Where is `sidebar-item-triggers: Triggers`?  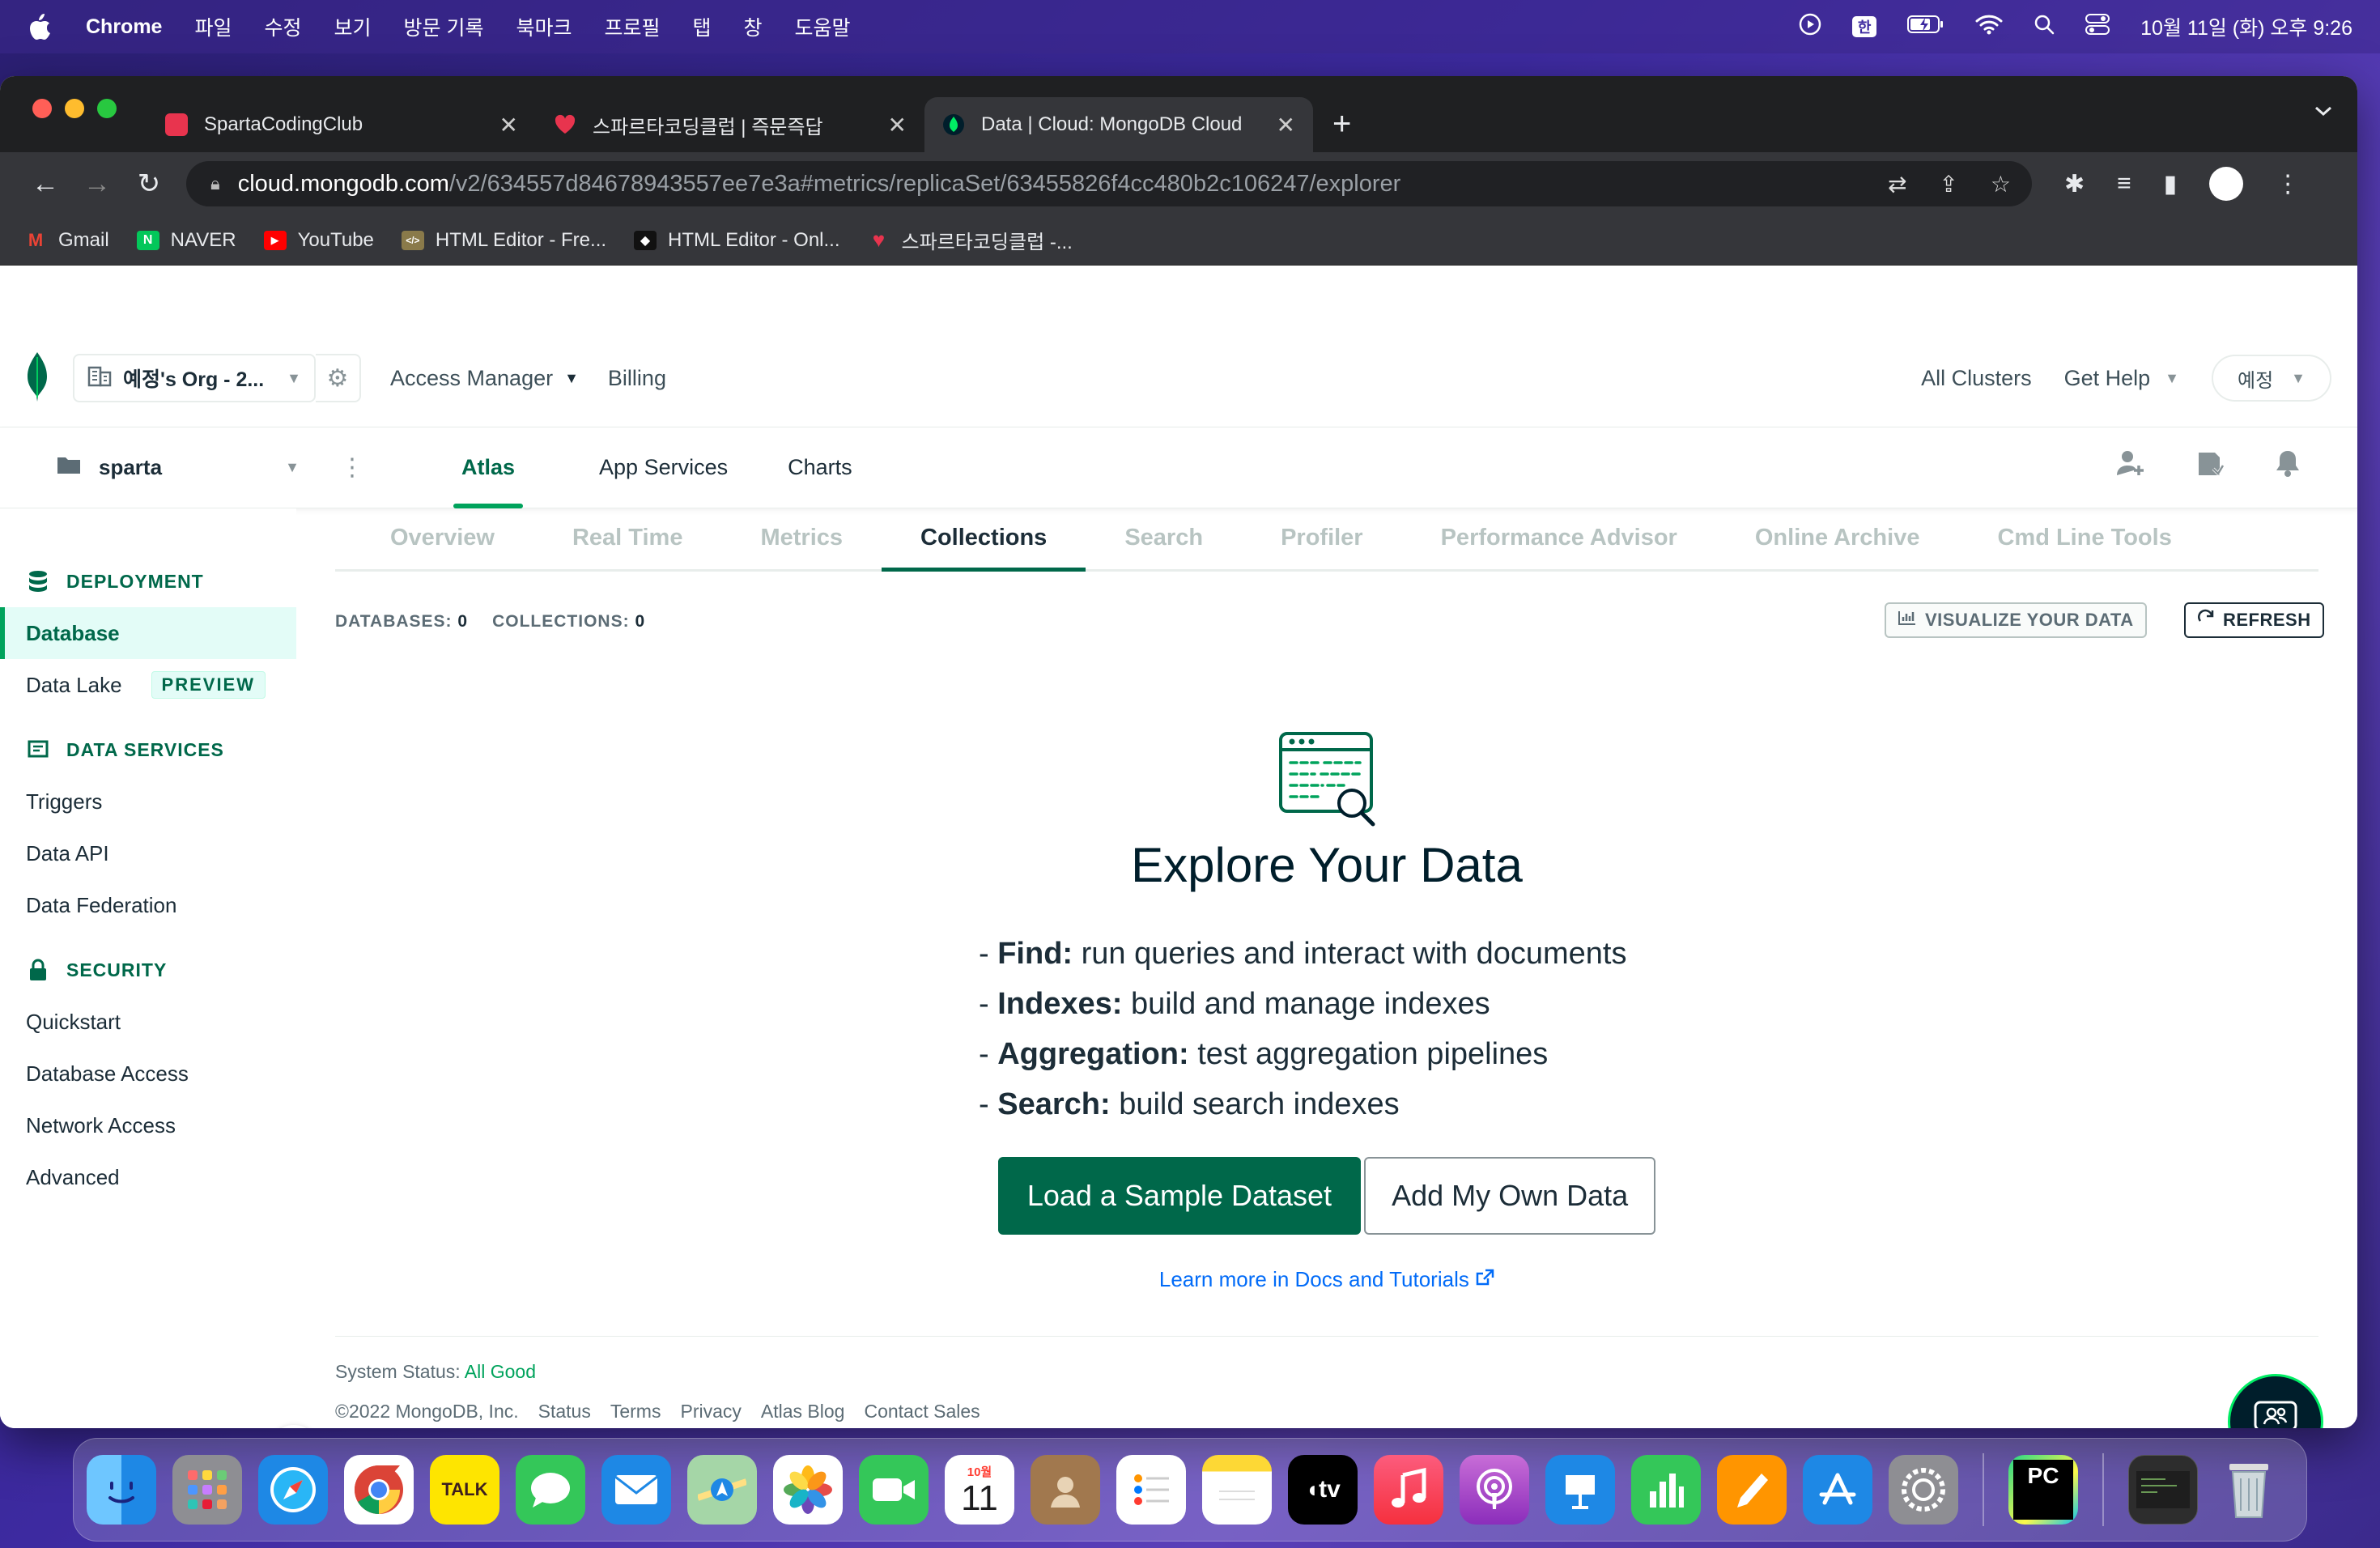
sidebar-item-triggers: Triggers is located at coordinates (148, 801).